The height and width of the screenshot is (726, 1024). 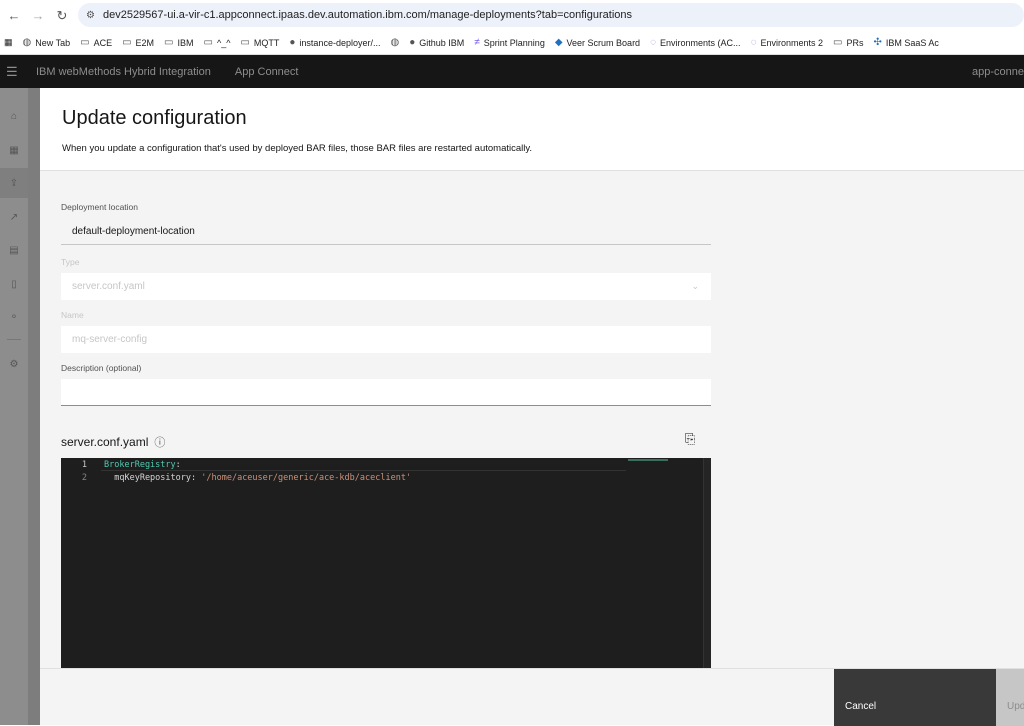 What do you see at coordinates (386, 286) in the screenshot?
I see `type-select: server.conf.yaml ⌄` at bounding box center [386, 286].